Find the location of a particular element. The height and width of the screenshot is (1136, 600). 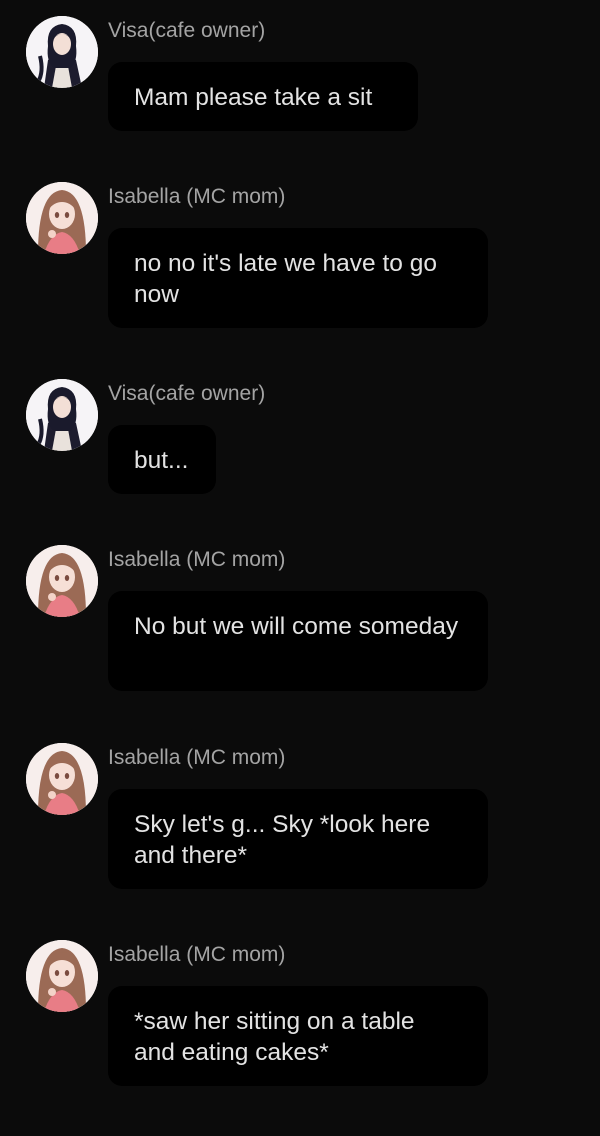

message-text: No but we will come someday is located at coordinates (296, 626).